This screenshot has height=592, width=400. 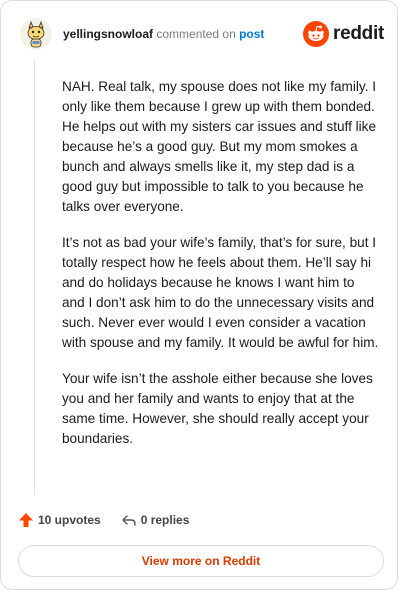 I want to click on upvote-button: 10 upvotes, so click(x=59, y=520).